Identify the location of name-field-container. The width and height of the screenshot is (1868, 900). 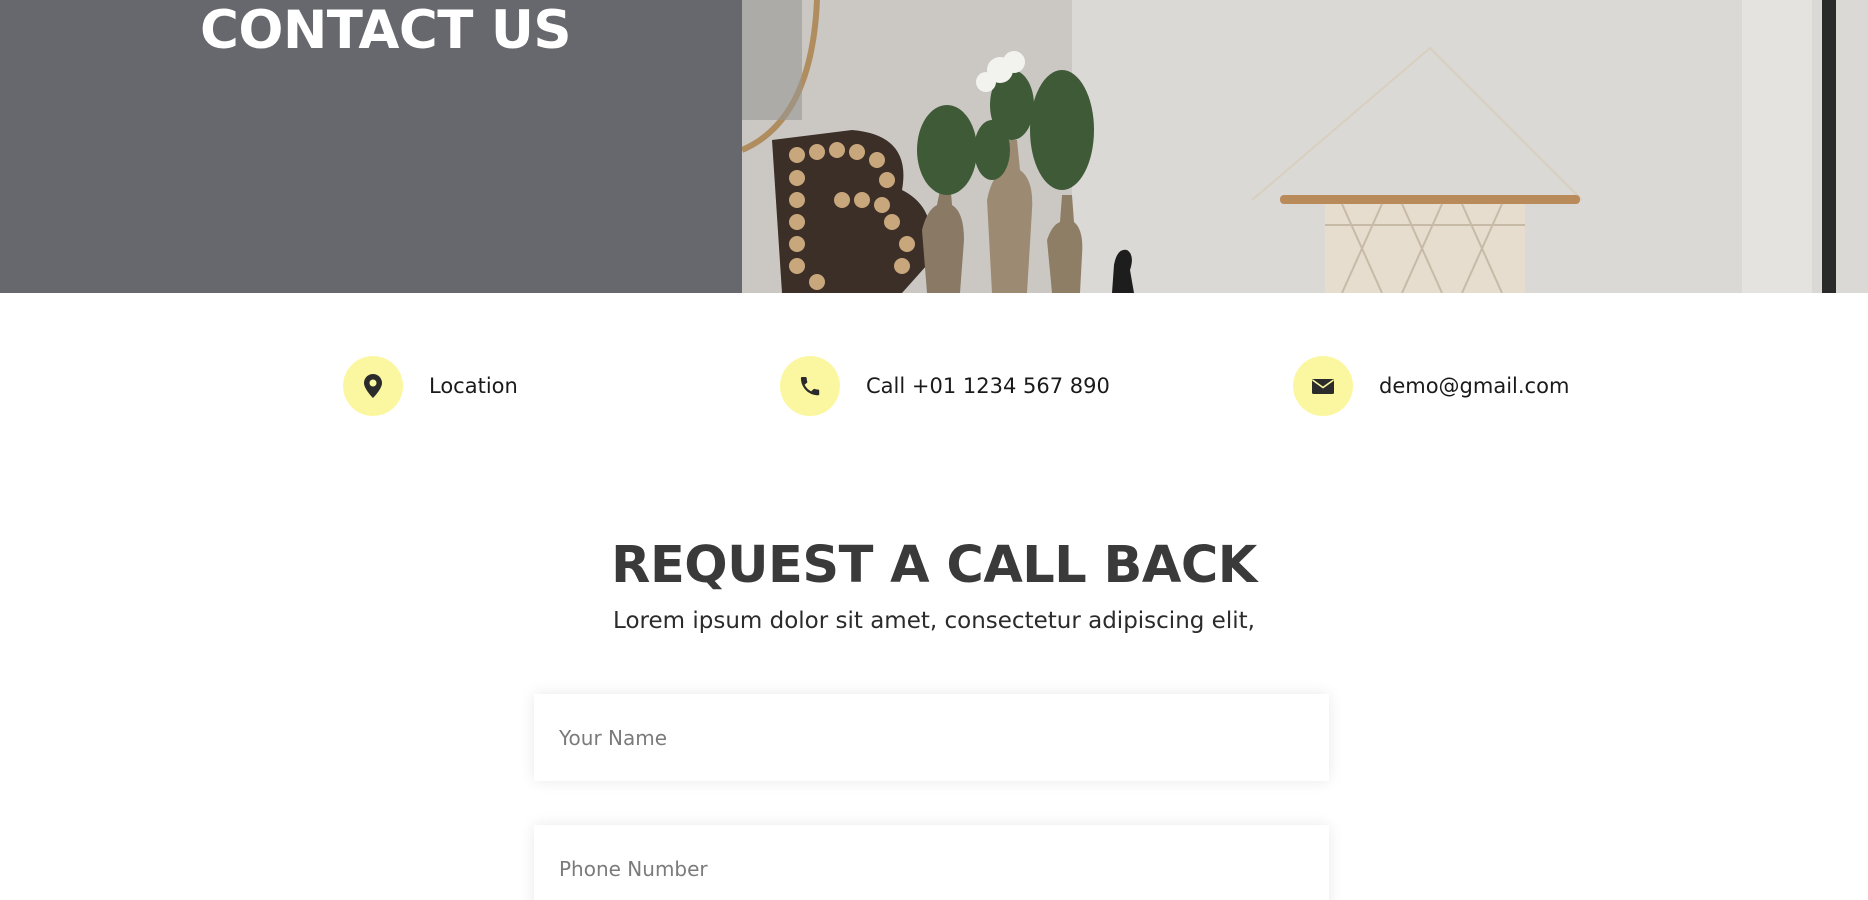
(931, 737).